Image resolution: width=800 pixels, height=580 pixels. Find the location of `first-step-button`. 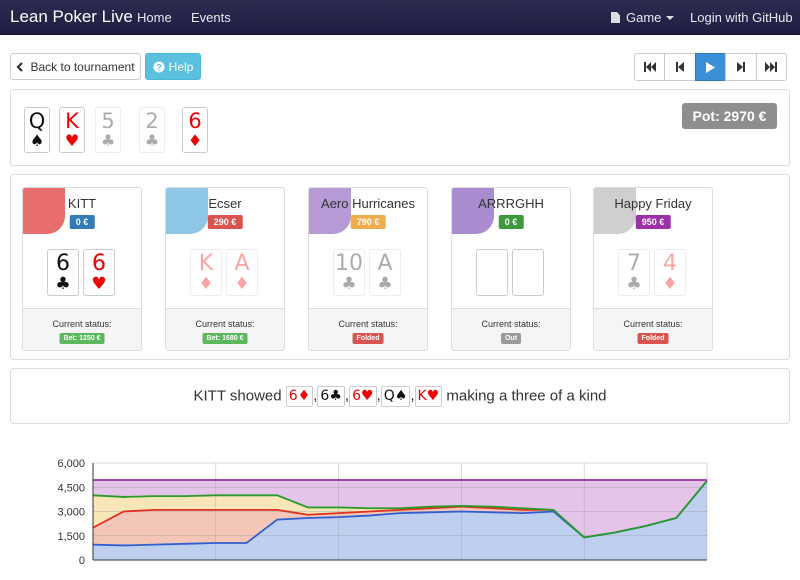

first-step-button is located at coordinates (650, 67).